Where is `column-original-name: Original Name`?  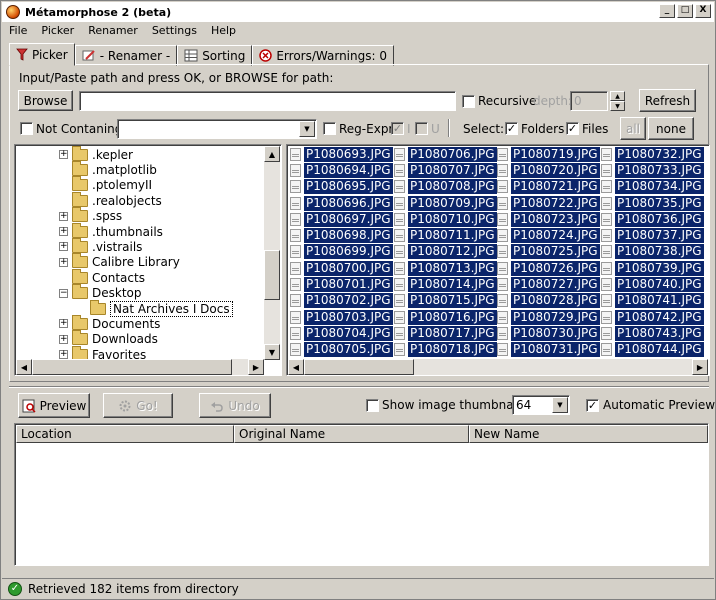 column-original-name: Original Name is located at coordinates (351, 434).